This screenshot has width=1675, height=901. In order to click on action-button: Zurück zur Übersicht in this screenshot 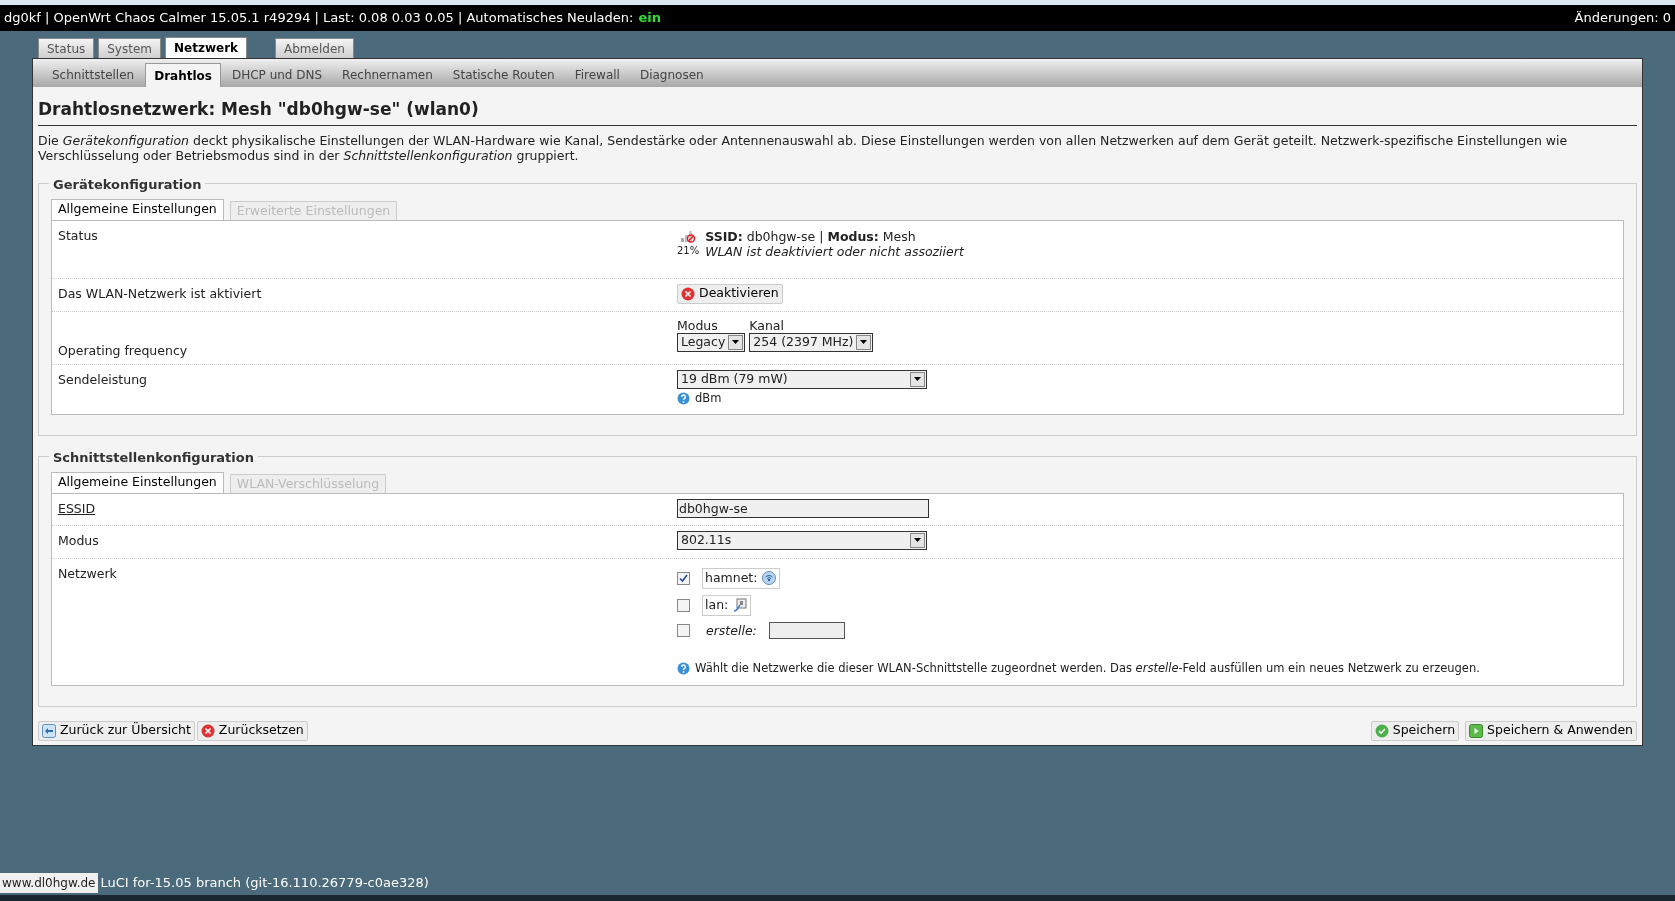, I will do `click(116, 730)`.